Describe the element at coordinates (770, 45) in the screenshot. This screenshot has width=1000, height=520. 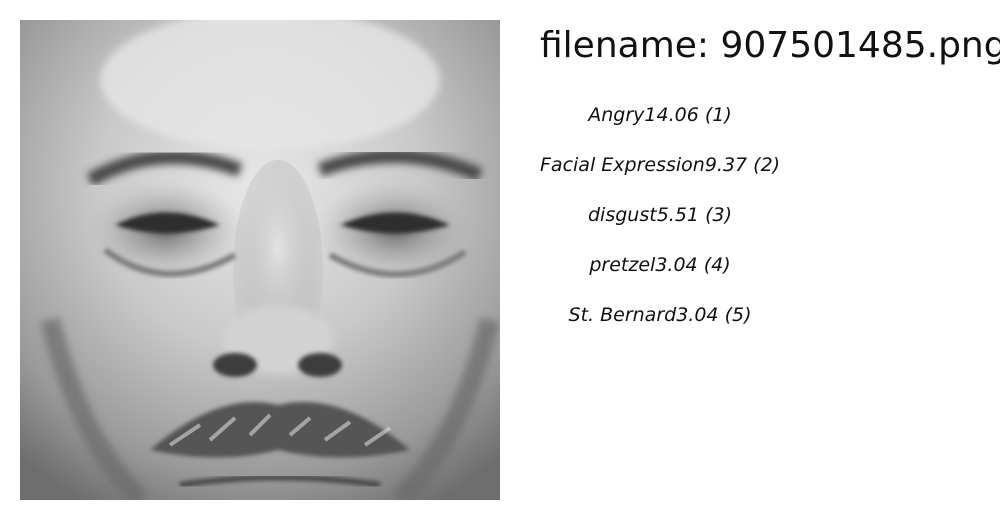
I see `filename-label: filename: 907501485.png` at that location.